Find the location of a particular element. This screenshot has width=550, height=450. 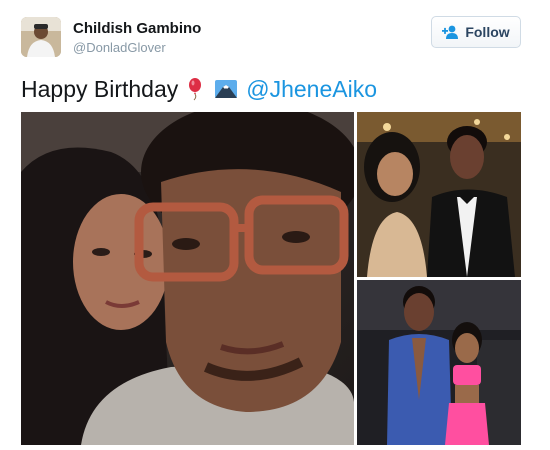

red-carpet-image is located at coordinates (439, 194).